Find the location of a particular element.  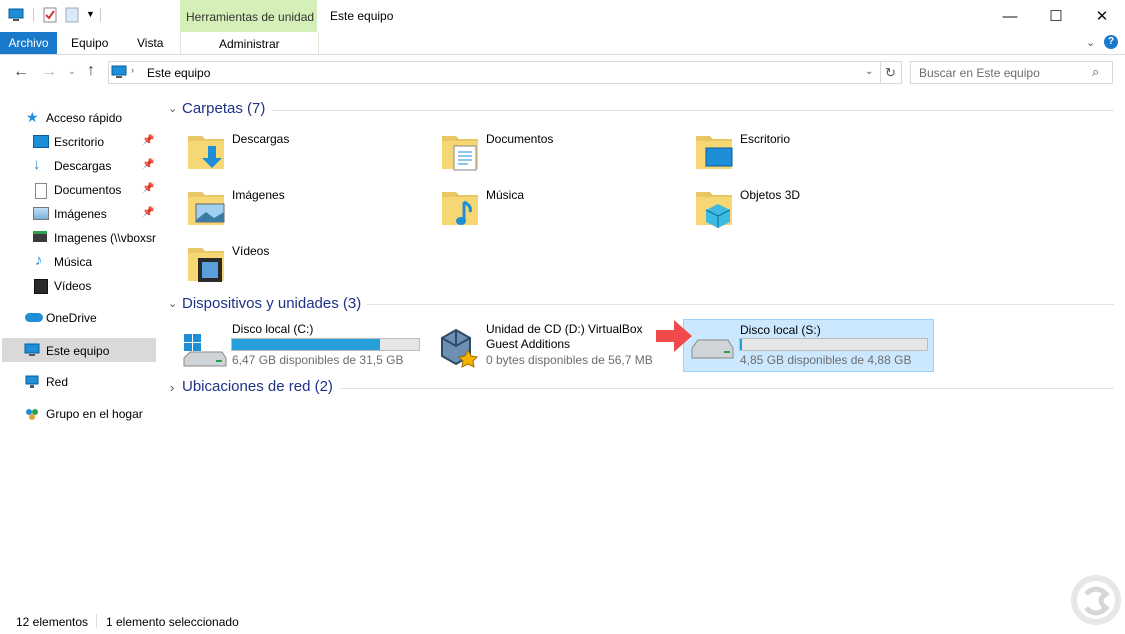

up-arrow-icon: ↑ is located at coordinates (91, 71).